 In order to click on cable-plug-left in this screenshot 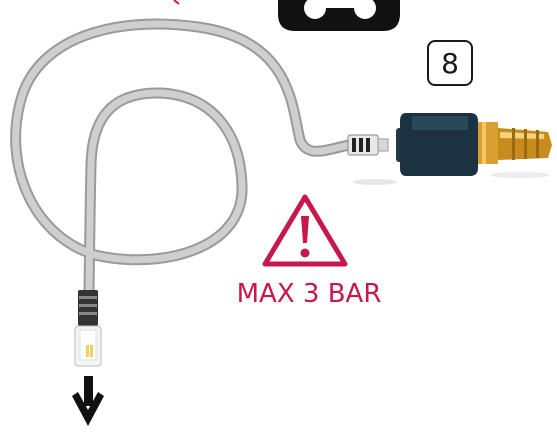, I will do `click(88, 328)`.